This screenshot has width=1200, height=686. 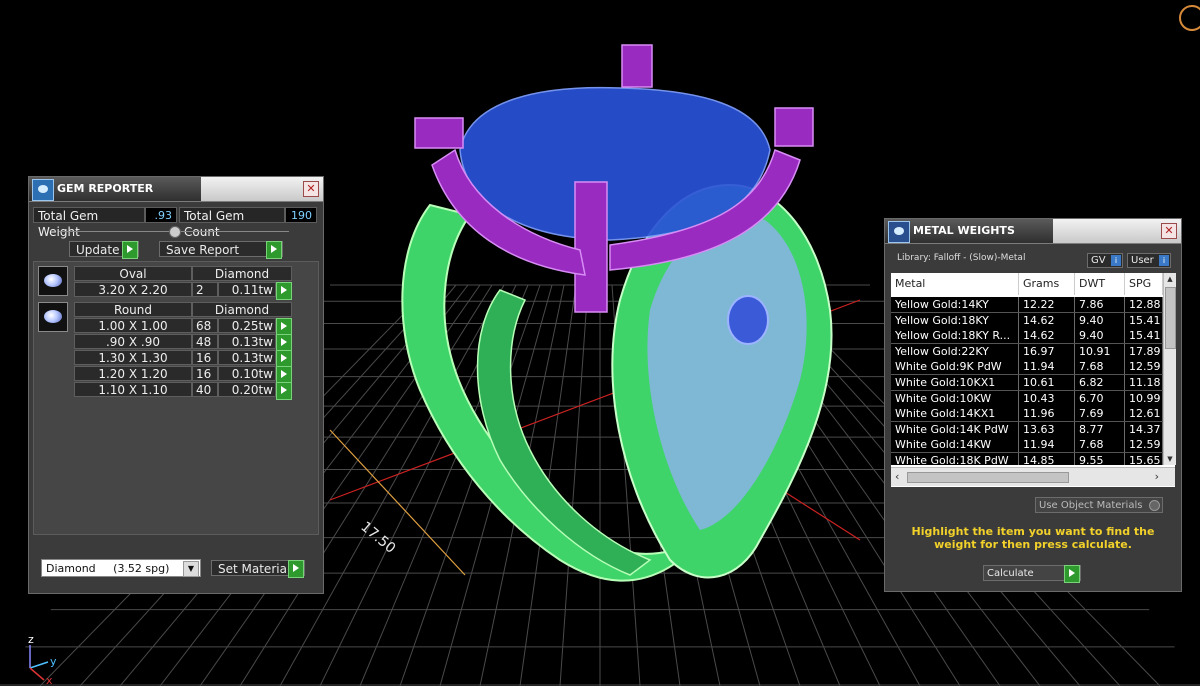 What do you see at coordinates (1100, 351) in the screenshot?
I see `table-cell: 10.91` at bounding box center [1100, 351].